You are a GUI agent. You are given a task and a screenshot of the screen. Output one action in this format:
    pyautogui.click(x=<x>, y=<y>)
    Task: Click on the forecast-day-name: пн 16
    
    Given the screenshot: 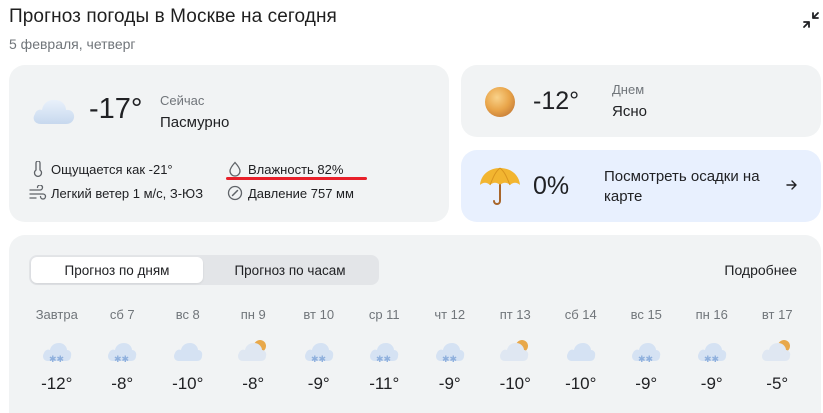 What is the action you would take?
    pyautogui.click(x=711, y=314)
    